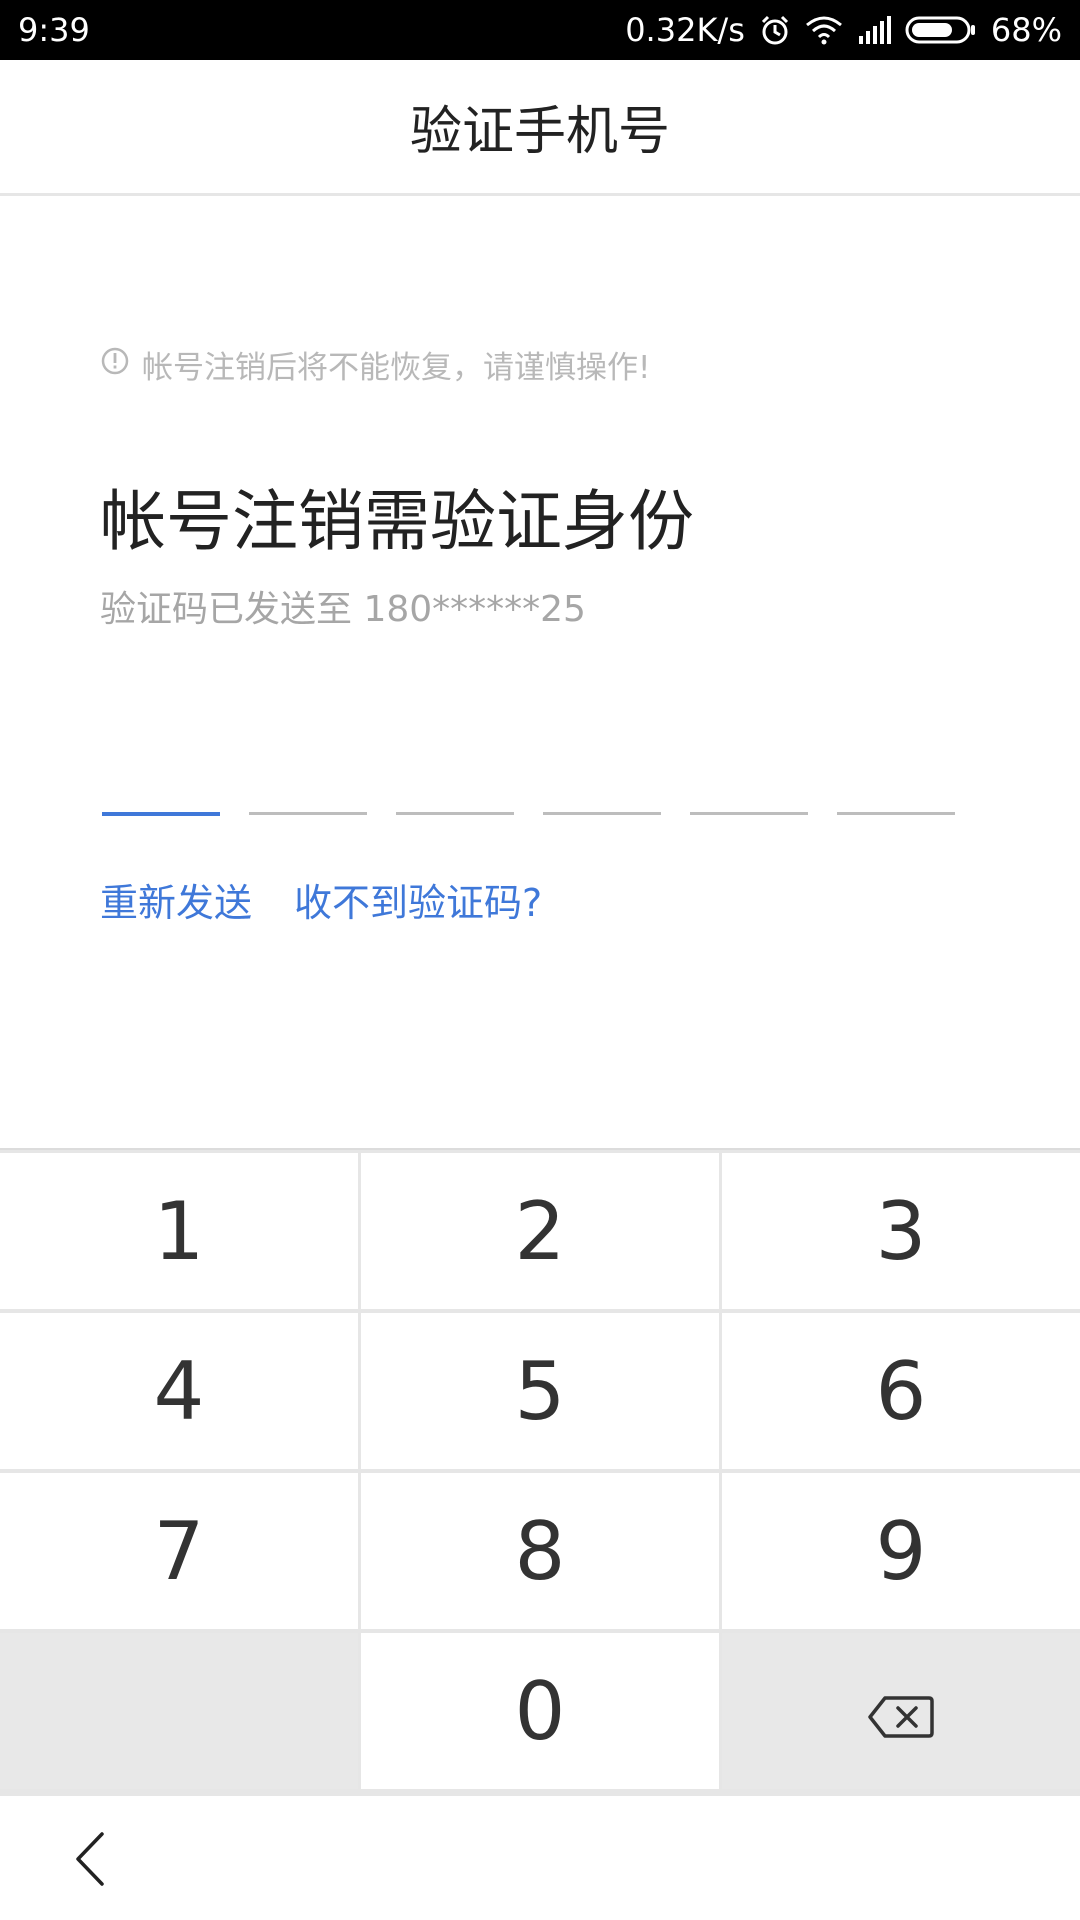 The height and width of the screenshot is (1920, 1080). I want to click on backspace-icon, so click(901, 1711).